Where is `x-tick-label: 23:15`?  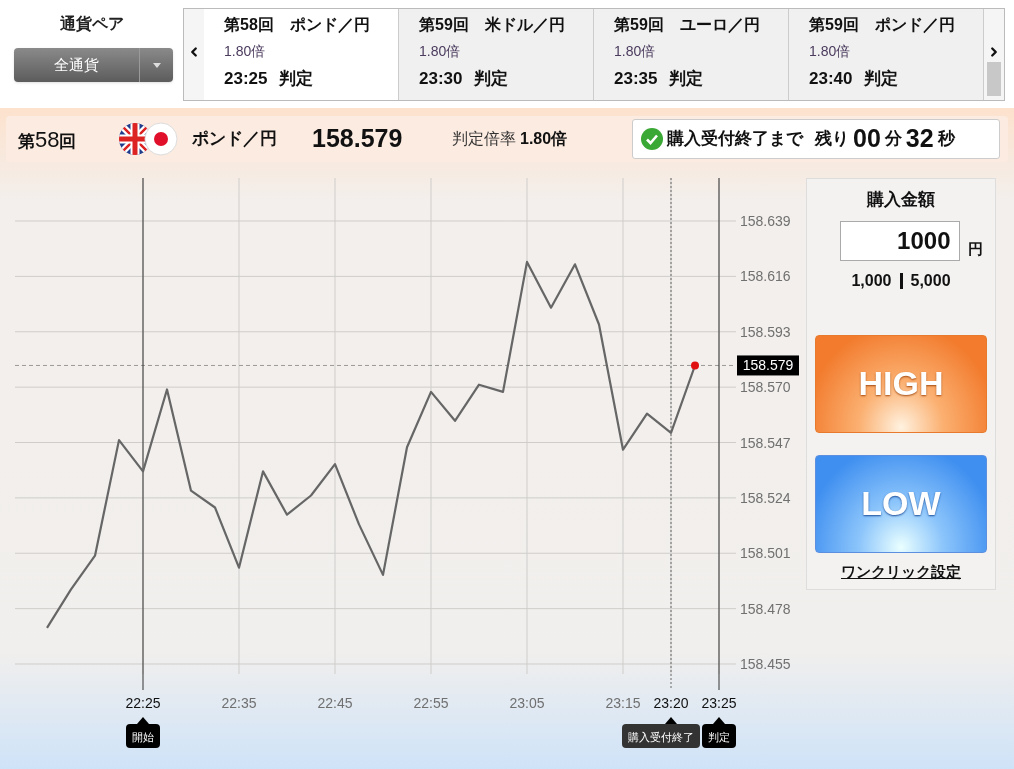
x-tick-label: 23:15 is located at coordinates (623, 703).